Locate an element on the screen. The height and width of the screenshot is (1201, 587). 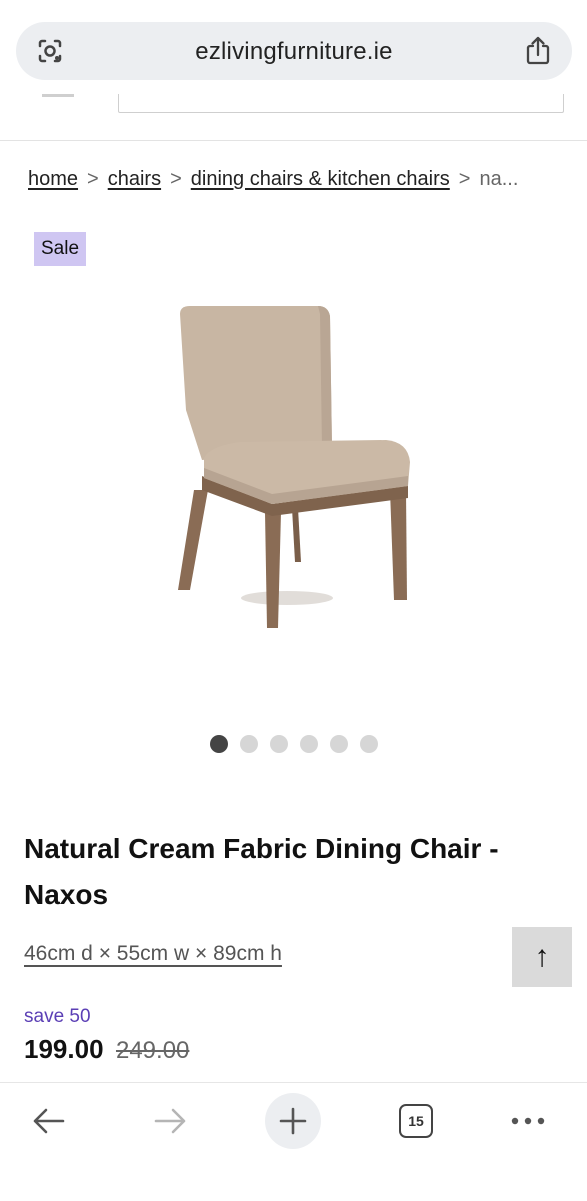
browser-top-bar: ezlivingfurniture.ie is located at coordinates (293, 48).